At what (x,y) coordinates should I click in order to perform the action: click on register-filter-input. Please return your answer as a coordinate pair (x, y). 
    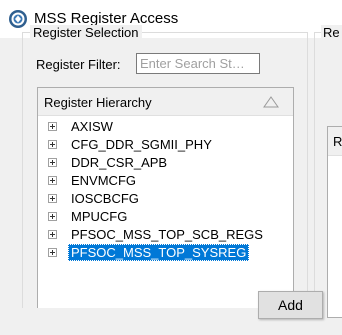
    Looking at the image, I should click on (198, 63).